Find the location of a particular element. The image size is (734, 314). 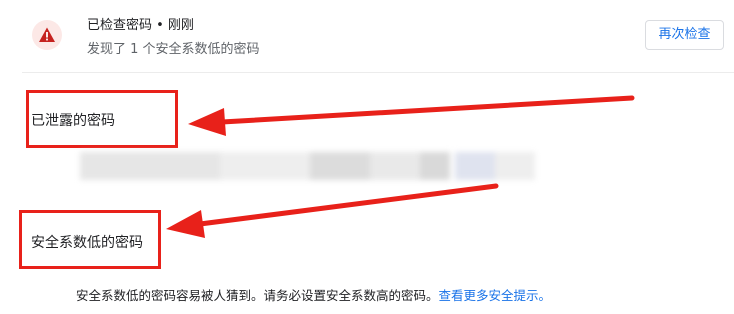

divider is located at coordinates (378, 72).